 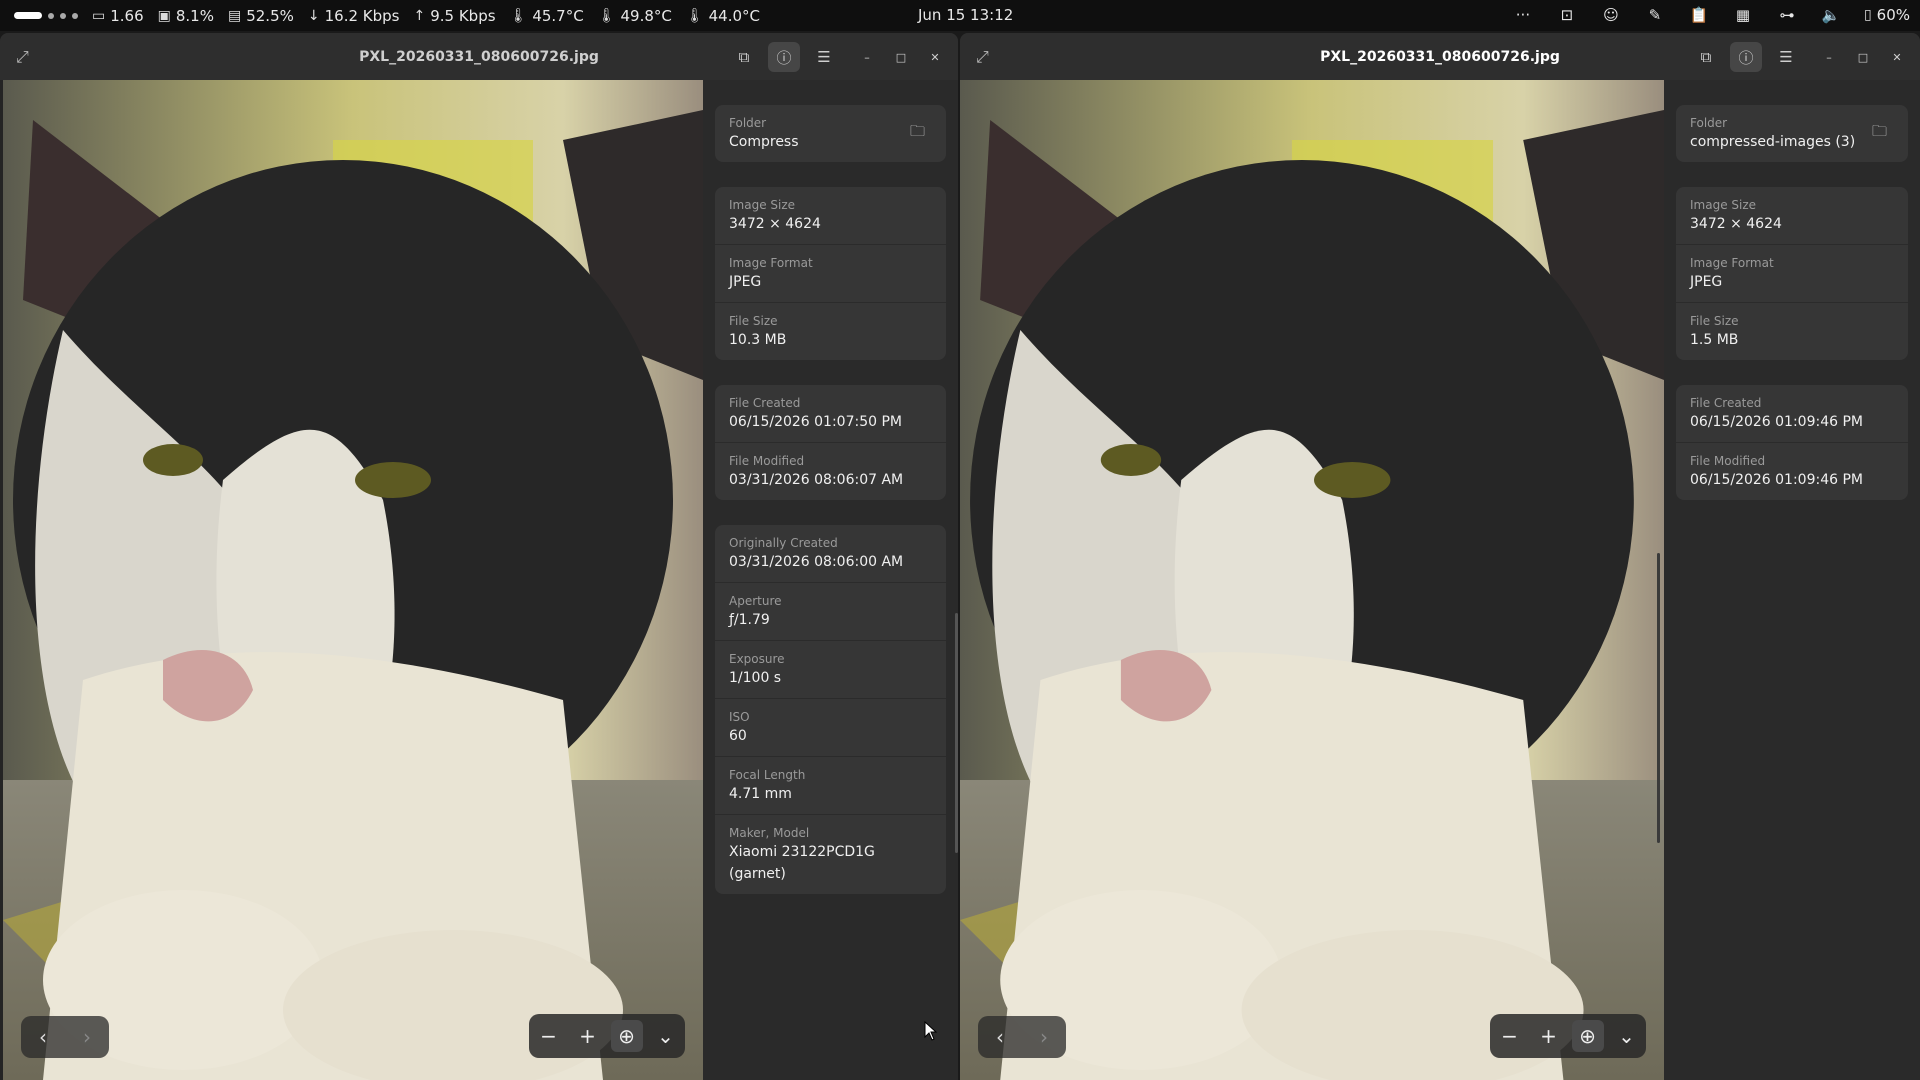 I want to click on temp-stat-1: 🌡 45.7°C, so click(x=547, y=16).